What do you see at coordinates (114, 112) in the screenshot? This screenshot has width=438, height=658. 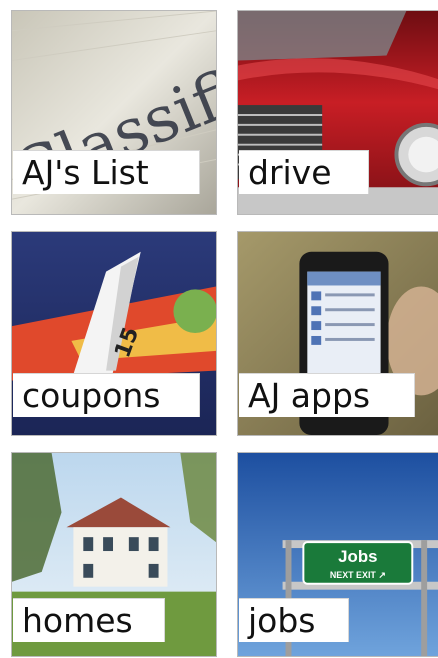 I see `tile-ajs-list: Classified AJ's List` at bounding box center [114, 112].